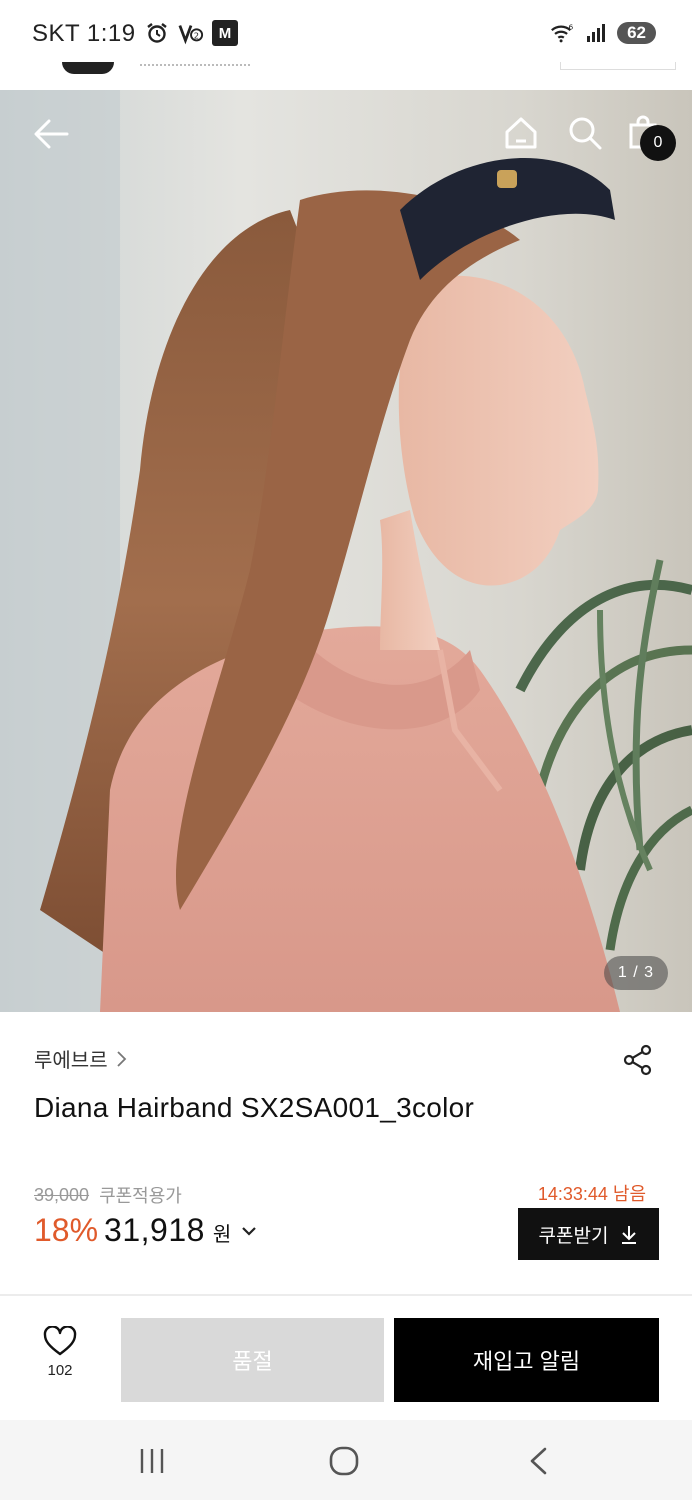  I want to click on chevron-down-icon, so click(249, 1231).